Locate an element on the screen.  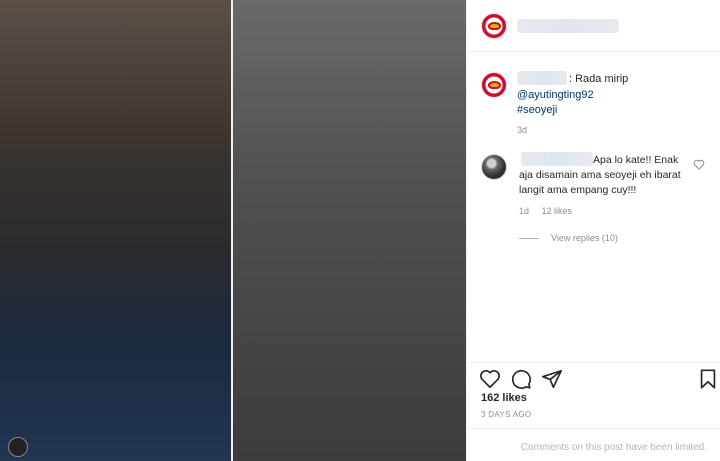
post-date: 3 DAYS AGO is located at coordinates (506, 414).